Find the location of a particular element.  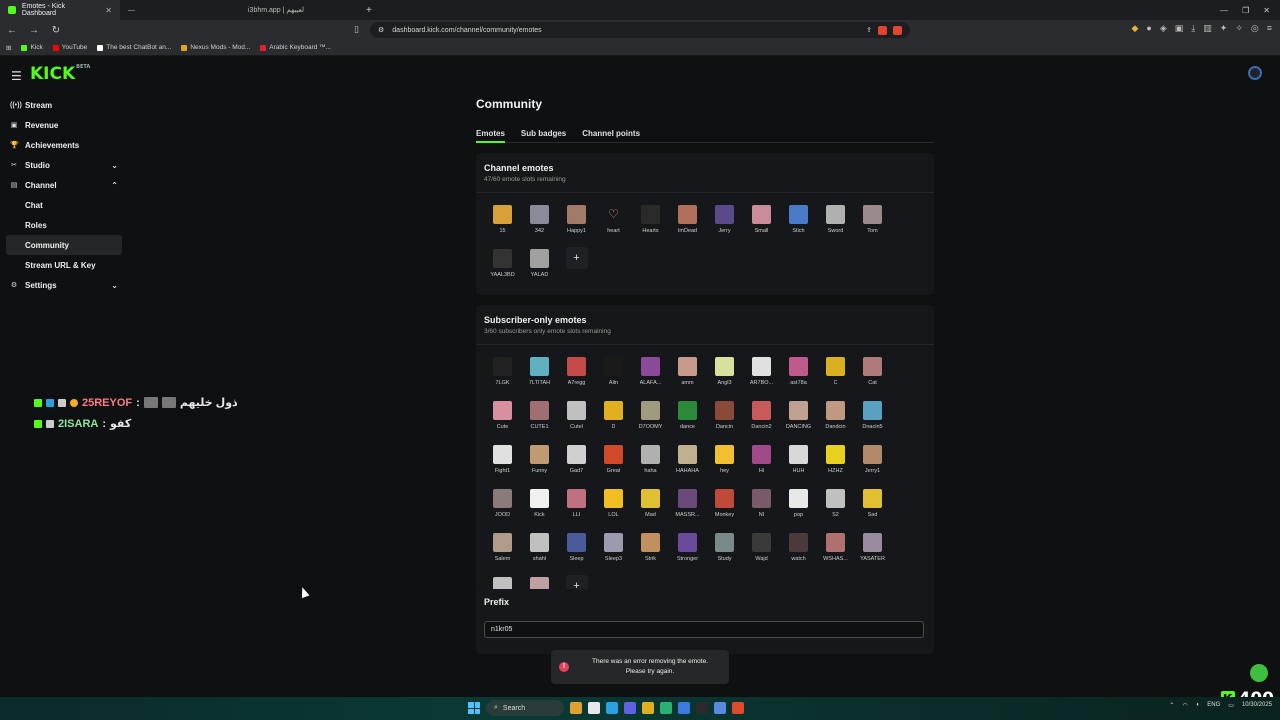

extension-icon: ◈ is located at coordinates (1163, 28).